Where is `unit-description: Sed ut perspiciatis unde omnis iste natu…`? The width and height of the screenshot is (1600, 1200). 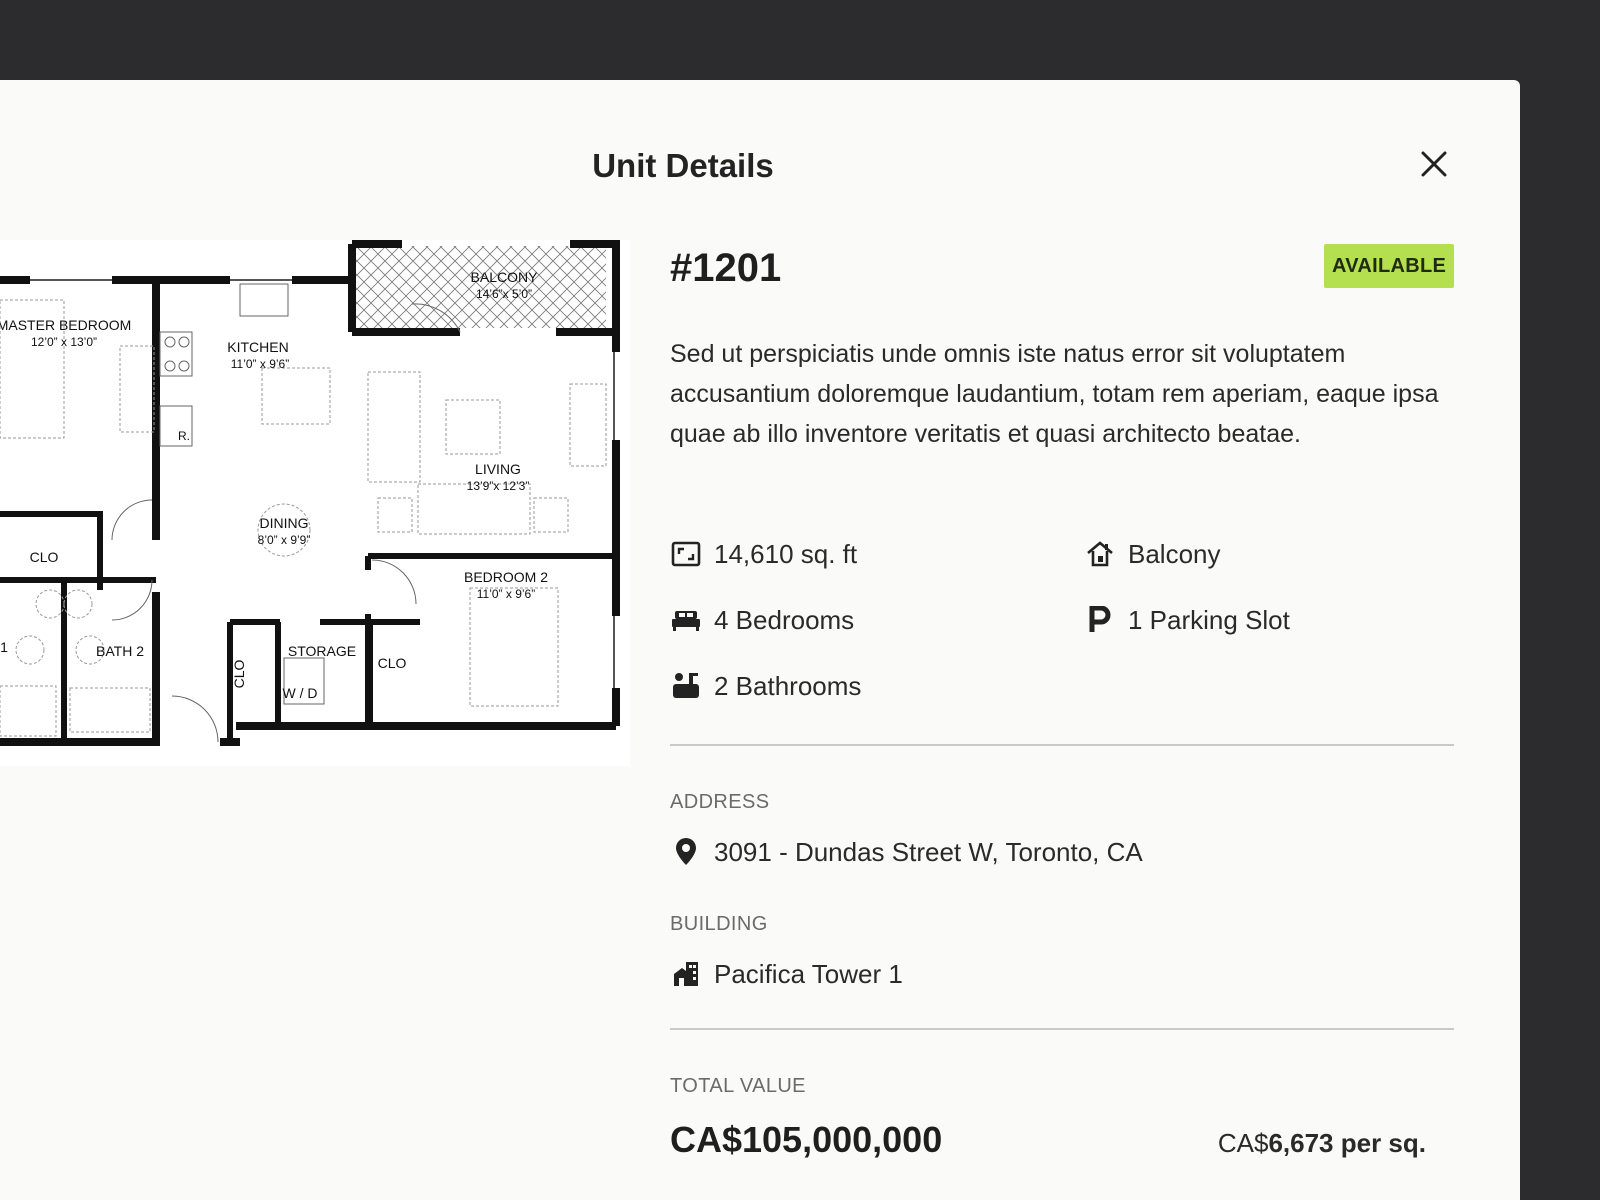
unit-description: Sed ut perspiciatis unde omnis iste natu… is located at coordinates (1054, 394).